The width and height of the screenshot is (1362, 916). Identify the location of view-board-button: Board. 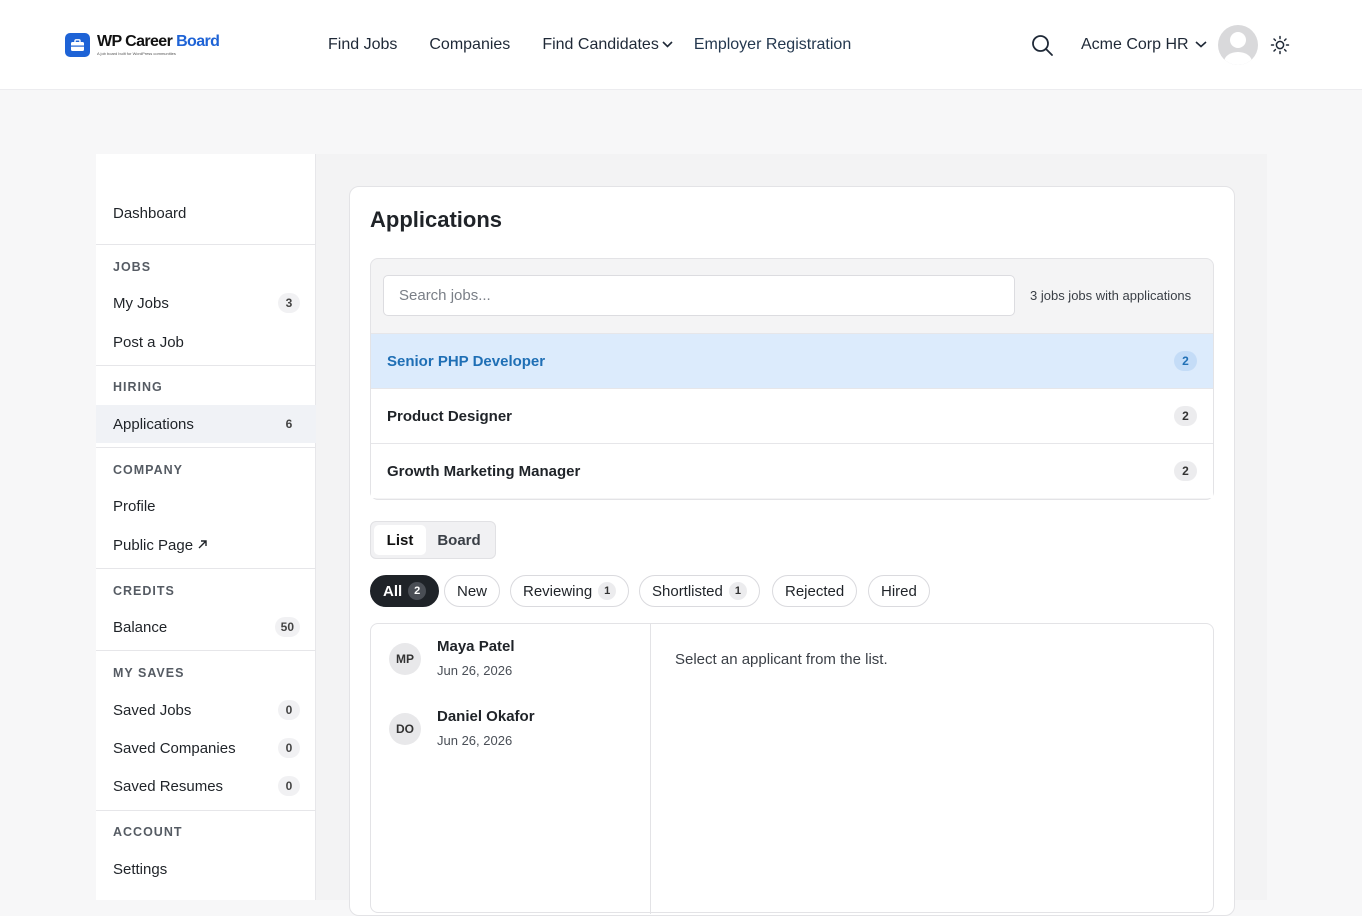
(459, 540).